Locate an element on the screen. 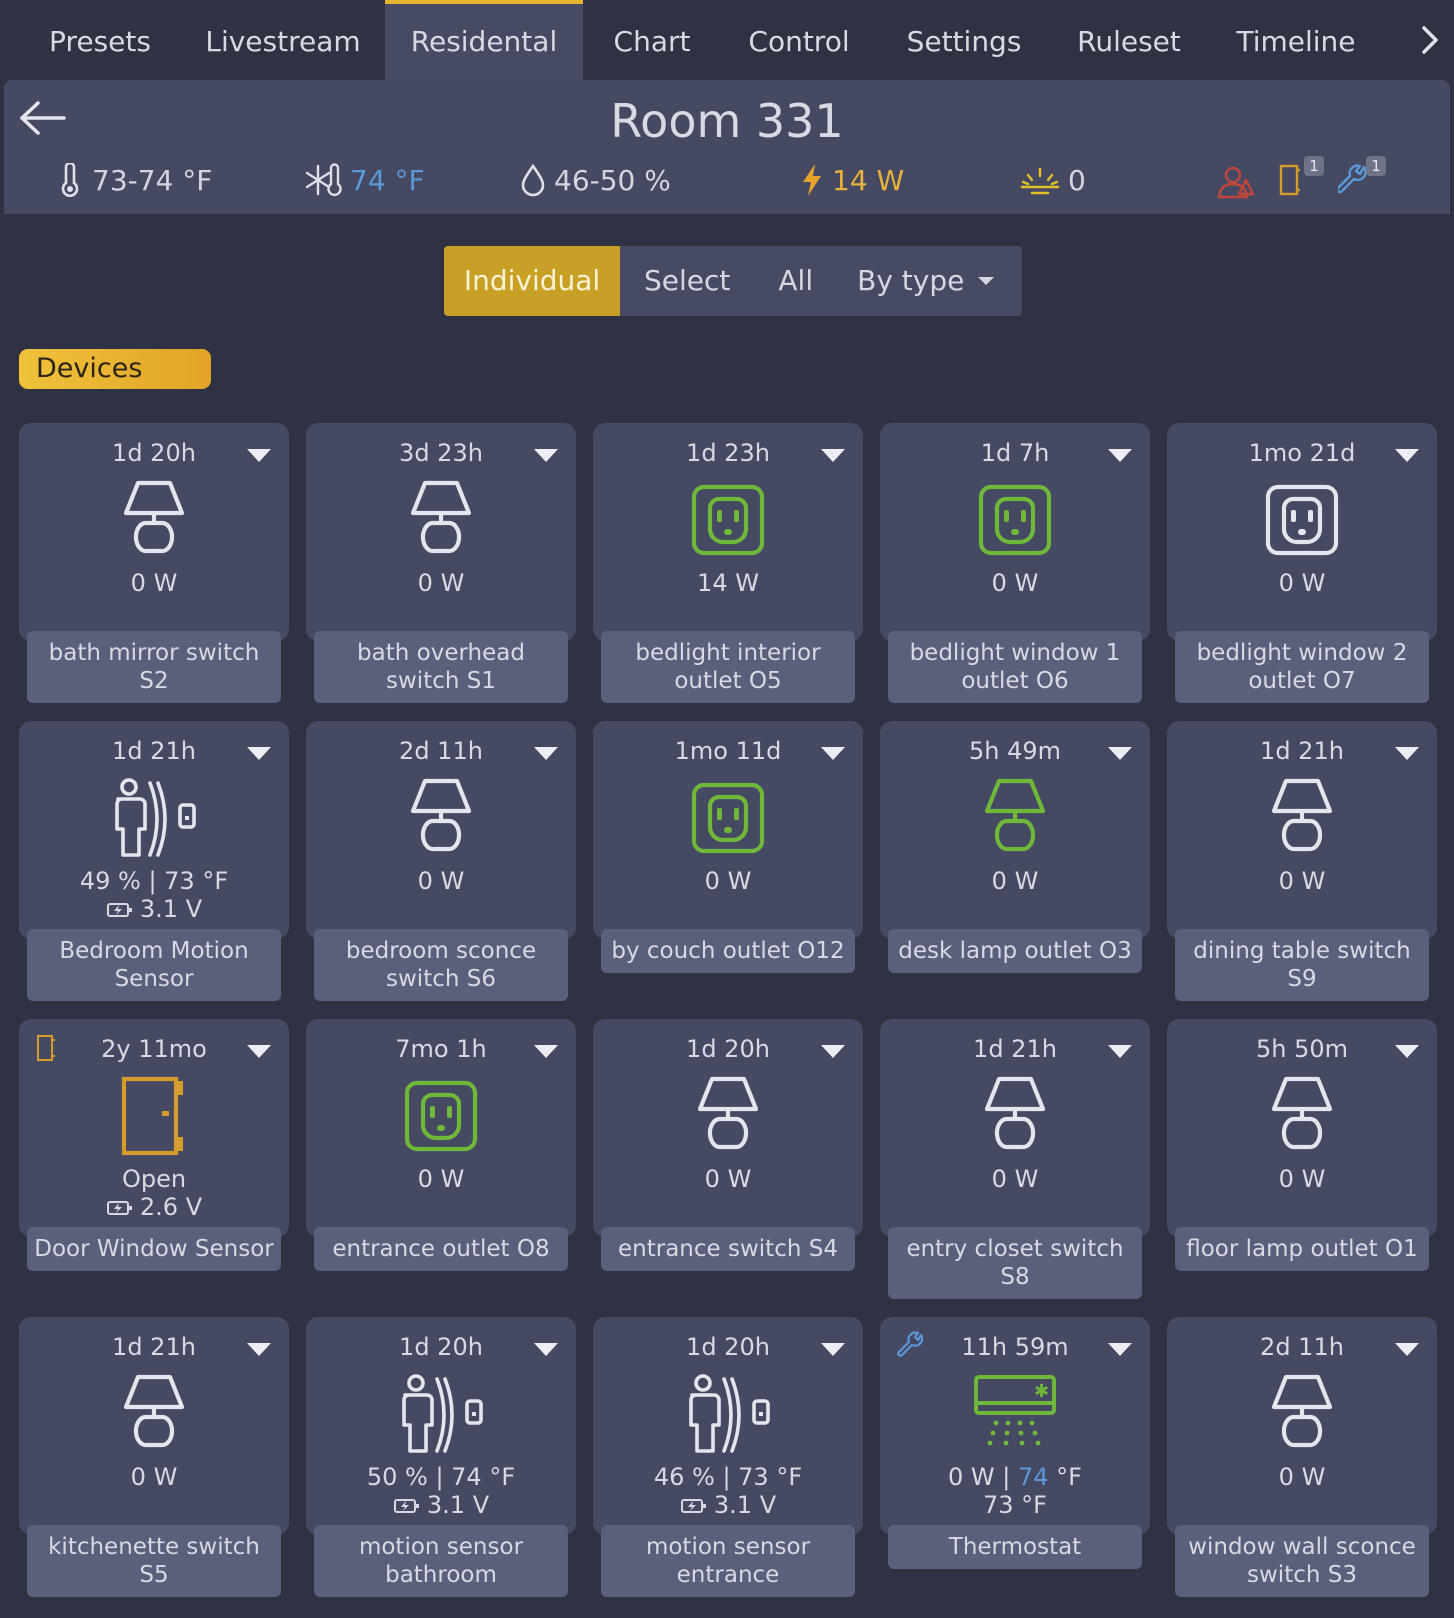 This screenshot has height=1618, width=1454. device-name-label: Bedroom Motion Sensor is located at coordinates (154, 965).